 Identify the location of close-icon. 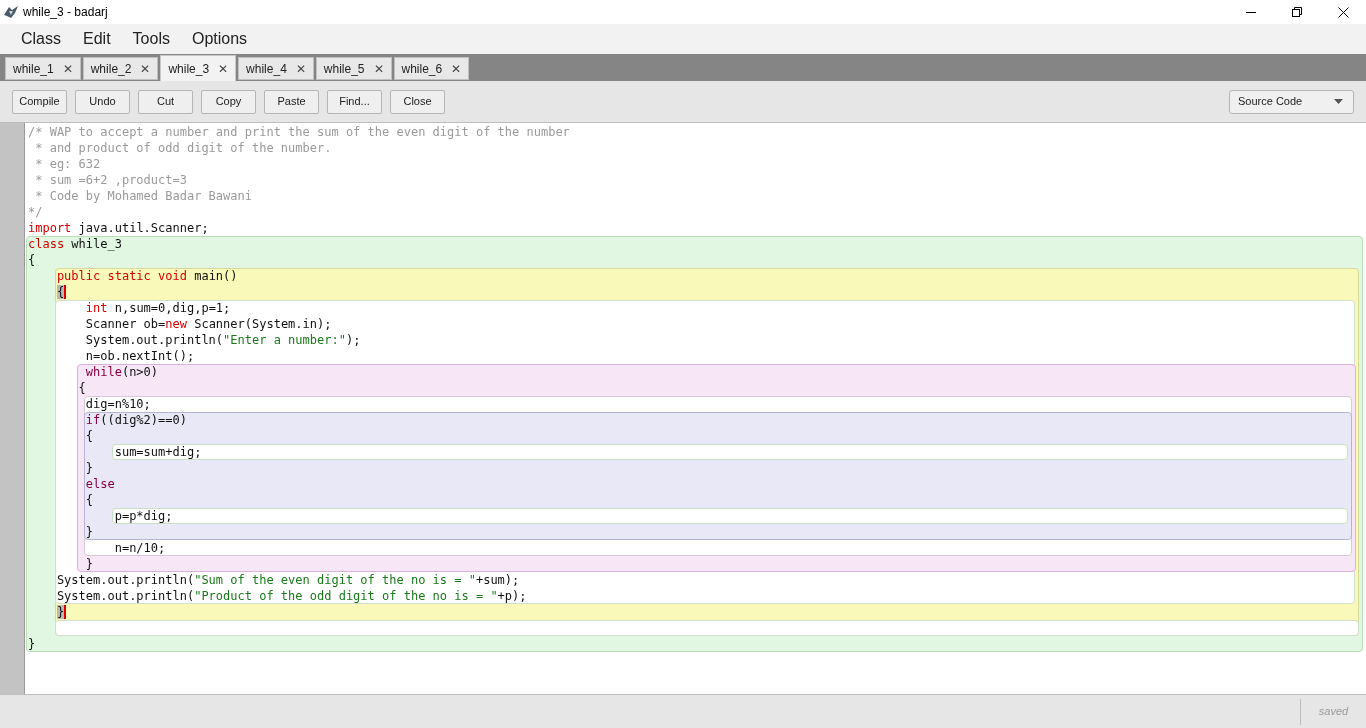
(1343, 12).